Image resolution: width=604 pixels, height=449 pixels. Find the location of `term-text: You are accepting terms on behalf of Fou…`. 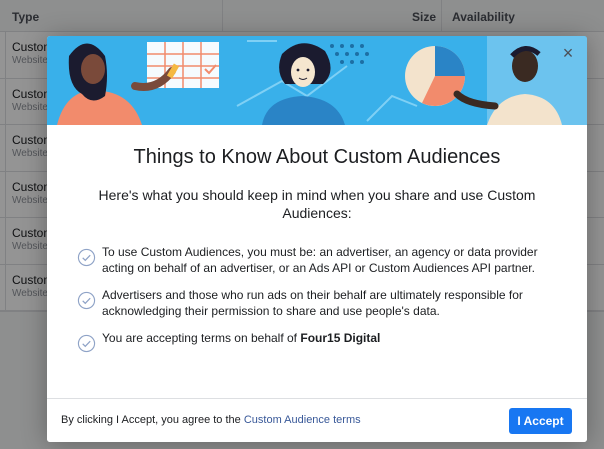

term-text: You are accepting terms on behalf of Fou… is located at coordinates (329, 338).